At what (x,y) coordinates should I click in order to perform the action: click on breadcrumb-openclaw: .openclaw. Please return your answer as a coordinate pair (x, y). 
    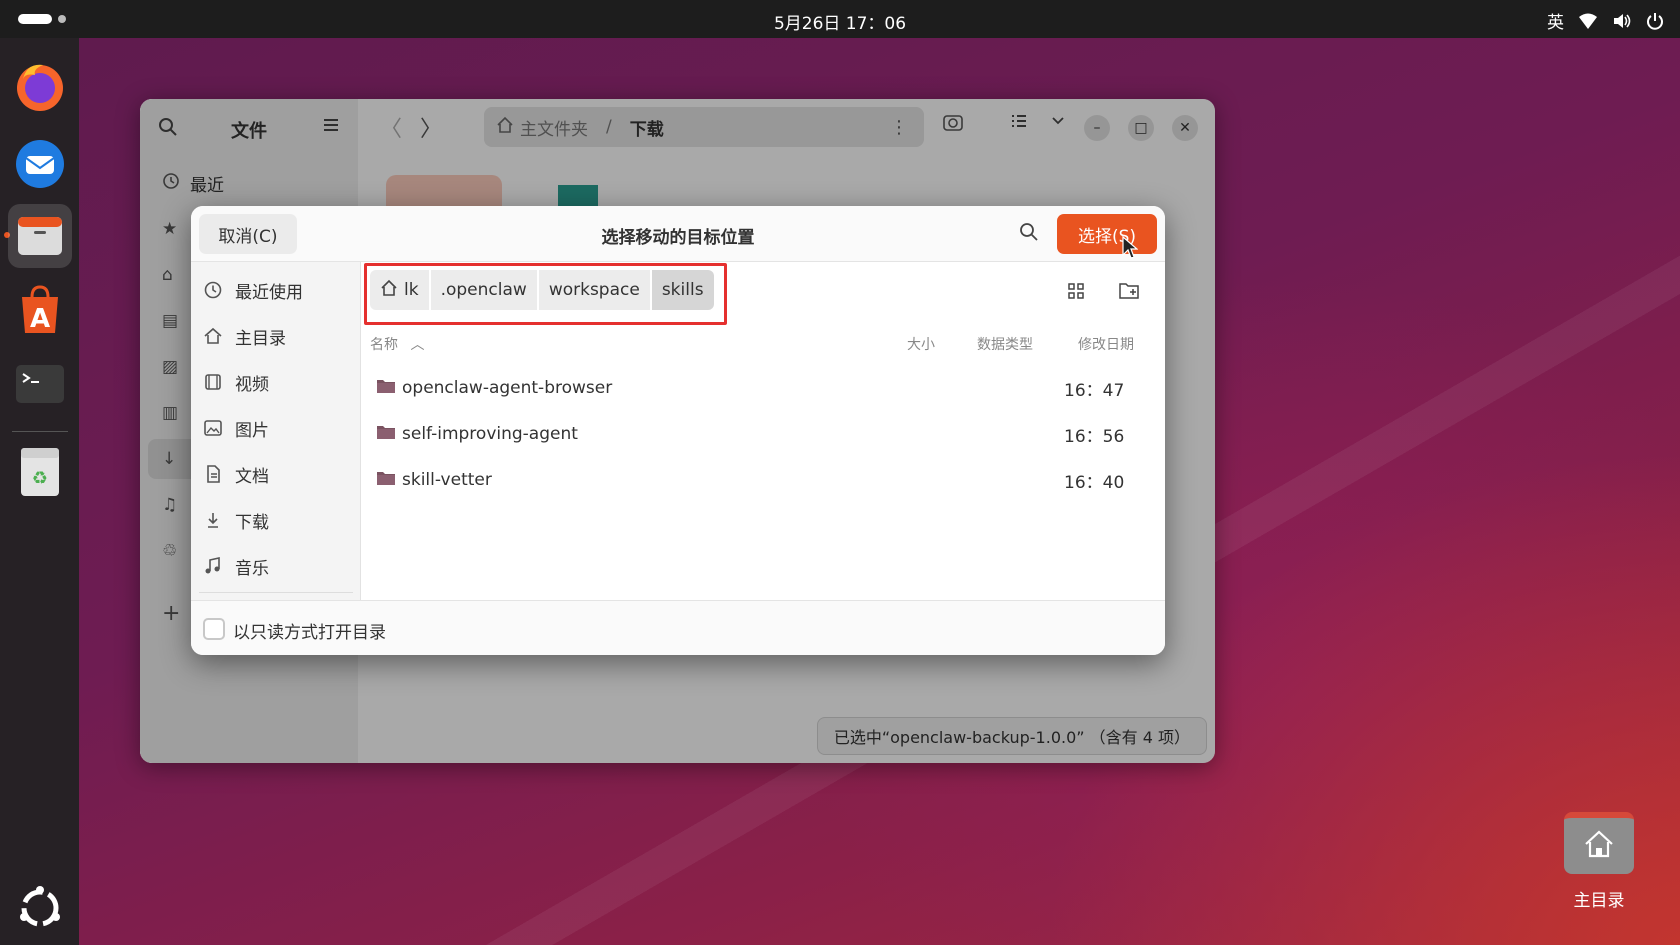
    Looking at the image, I should click on (483, 290).